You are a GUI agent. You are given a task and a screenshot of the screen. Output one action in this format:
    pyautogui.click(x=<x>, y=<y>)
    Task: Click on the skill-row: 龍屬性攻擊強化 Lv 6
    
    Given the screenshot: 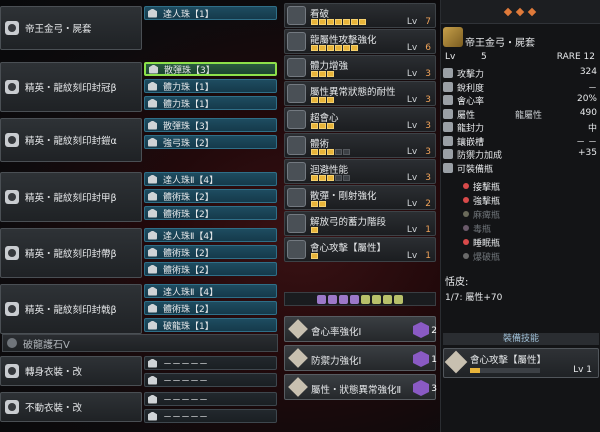 What is the action you would take?
    pyautogui.click(x=360, y=41)
    